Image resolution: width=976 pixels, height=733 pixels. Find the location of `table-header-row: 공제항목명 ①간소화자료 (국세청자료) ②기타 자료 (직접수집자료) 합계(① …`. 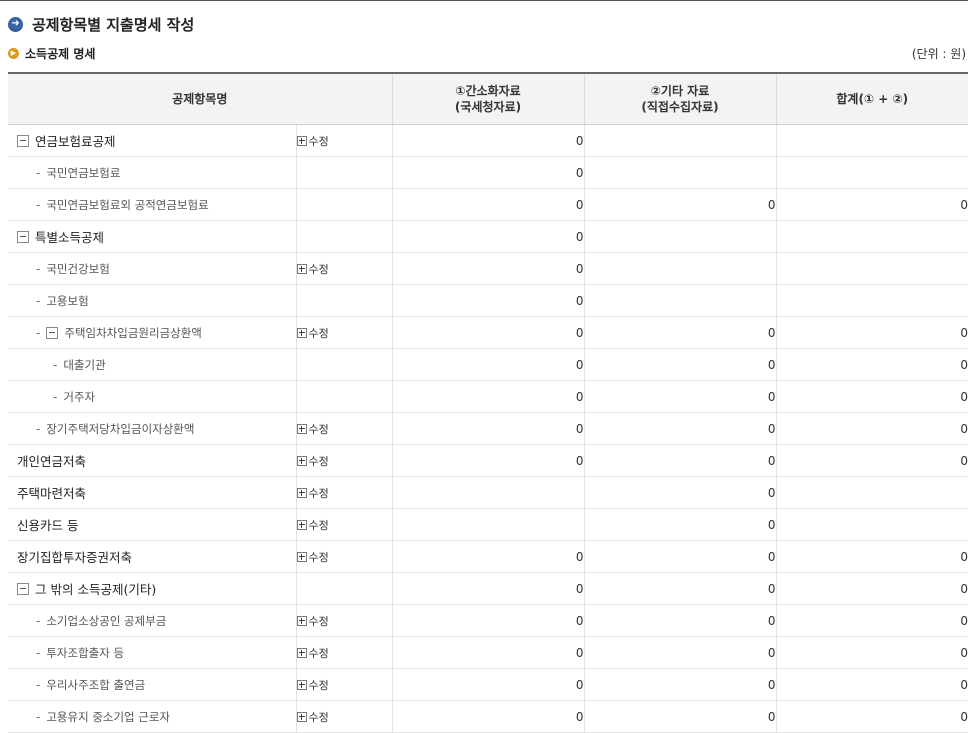

table-header-row: 공제항목명 ①간소화자료 (국세청자료) ②기타 자료 (직접수집자료) 합계(① … is located at coordinates (488, 98).